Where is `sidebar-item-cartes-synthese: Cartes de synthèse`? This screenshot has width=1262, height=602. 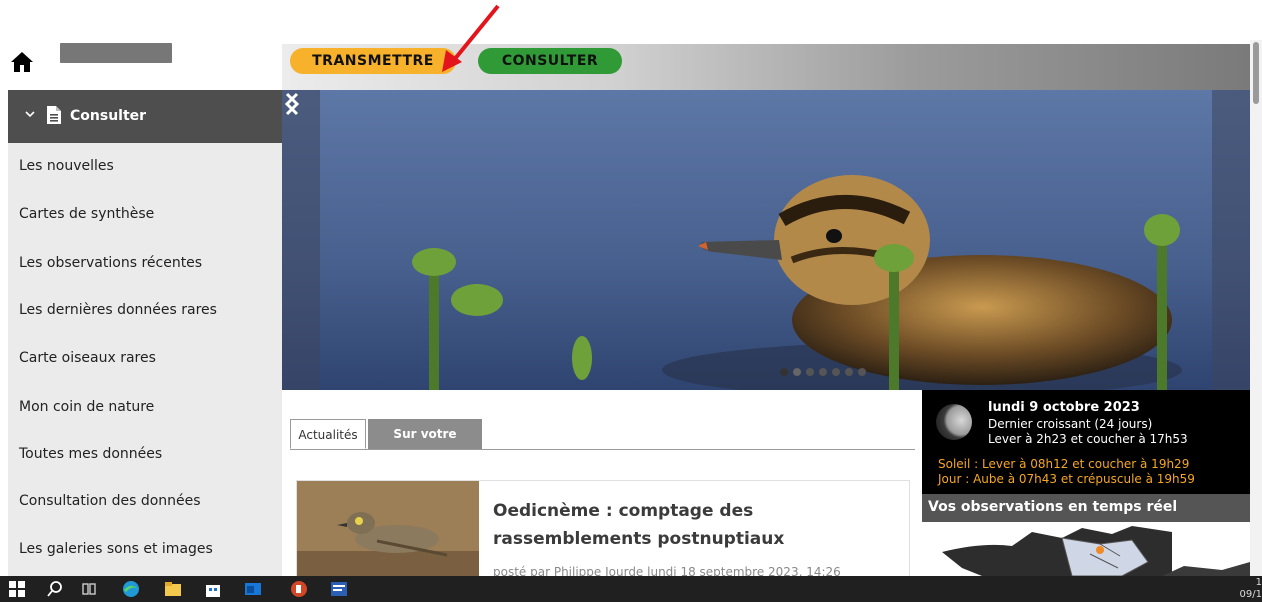
sidebar-item-cartes-synthese: Cartes de synthèse is located at coordinates (86, 214).